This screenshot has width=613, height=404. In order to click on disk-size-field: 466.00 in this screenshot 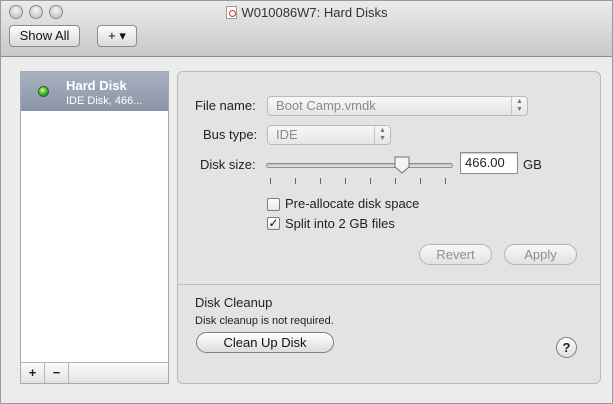, I will do `click(489, 163)`.